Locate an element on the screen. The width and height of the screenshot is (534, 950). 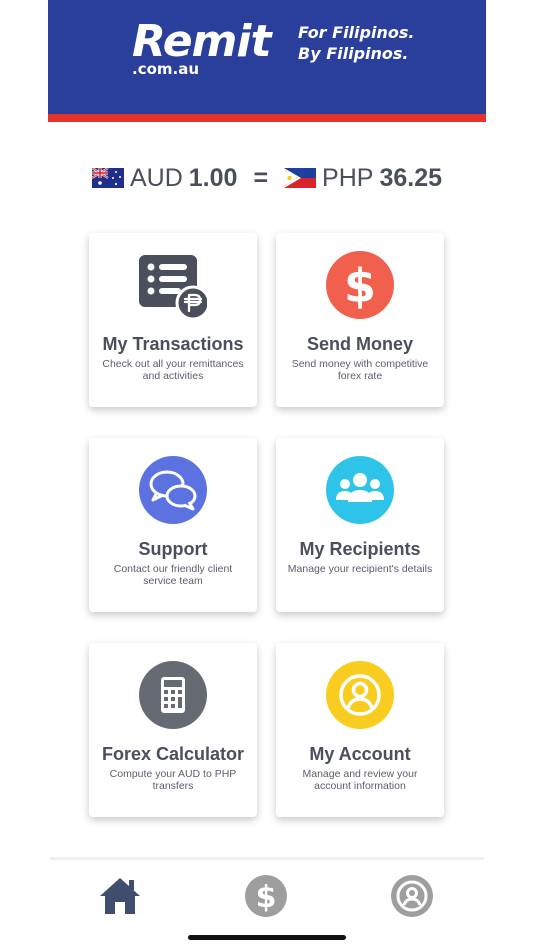
philippines-flag-icon is located at coordinates (300, 178).